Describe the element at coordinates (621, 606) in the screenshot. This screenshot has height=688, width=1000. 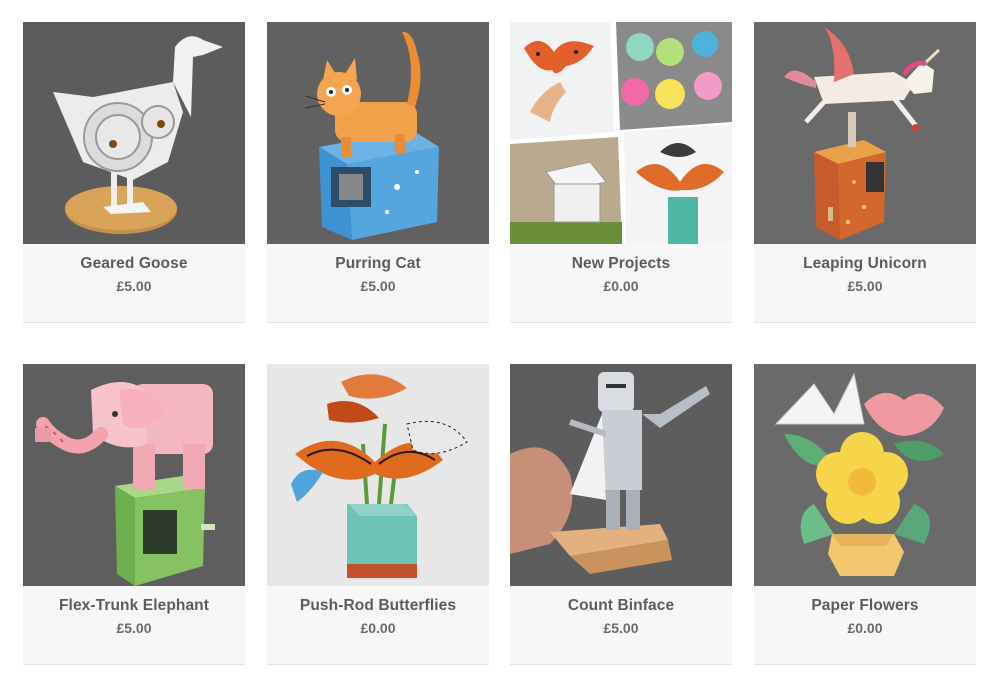
I see `product-title: Count Binface` at that location.